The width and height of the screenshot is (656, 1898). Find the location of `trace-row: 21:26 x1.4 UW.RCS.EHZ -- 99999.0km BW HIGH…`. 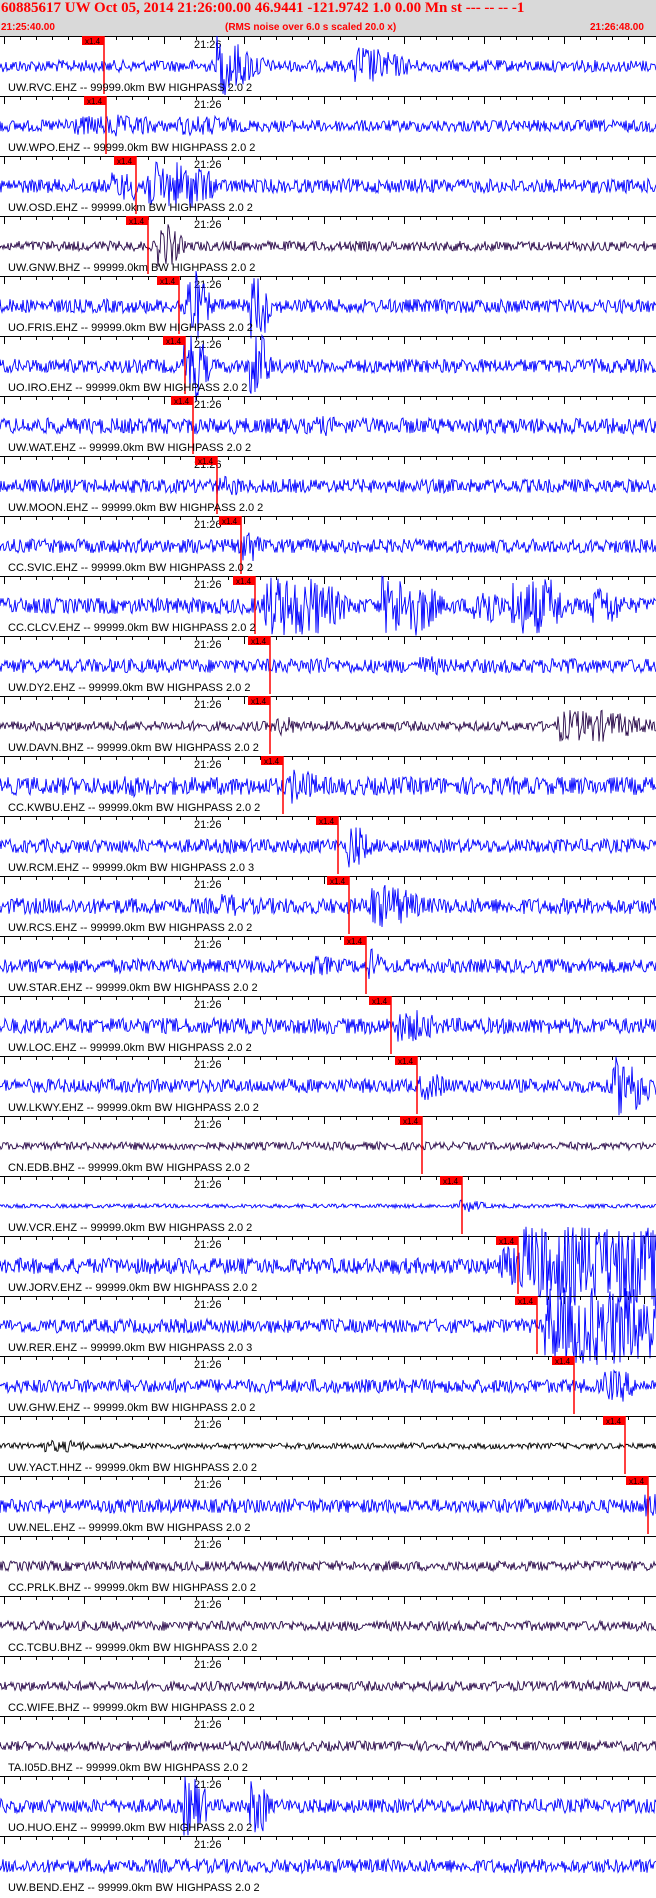

trace-row: 21:26 x1.4 UW.RCS.EHZ -- 99999.0km BW HIGH… is located at coordinates (328, 905).